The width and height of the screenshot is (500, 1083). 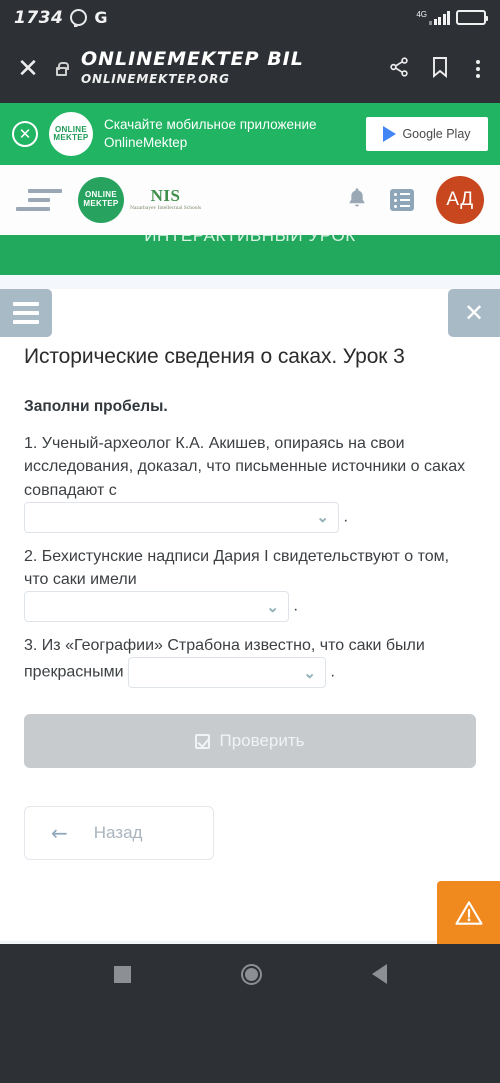 I want to click on back-button-label: Назад, so click(x=118, y=833).